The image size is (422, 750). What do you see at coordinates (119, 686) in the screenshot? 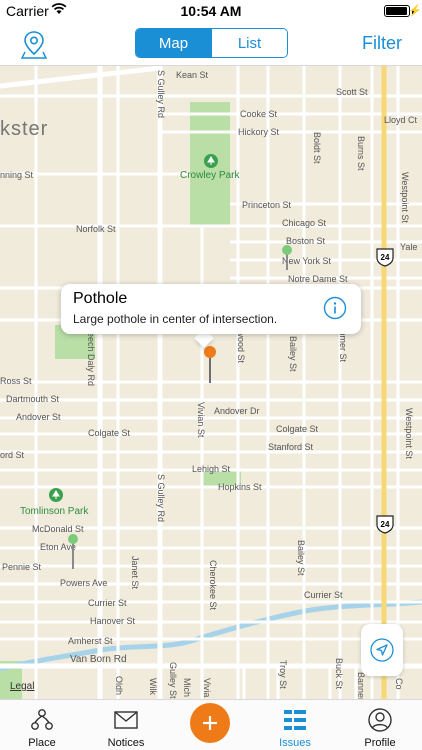
I see `street-label-oldh: Oldh` at bounding box center [119, 686].